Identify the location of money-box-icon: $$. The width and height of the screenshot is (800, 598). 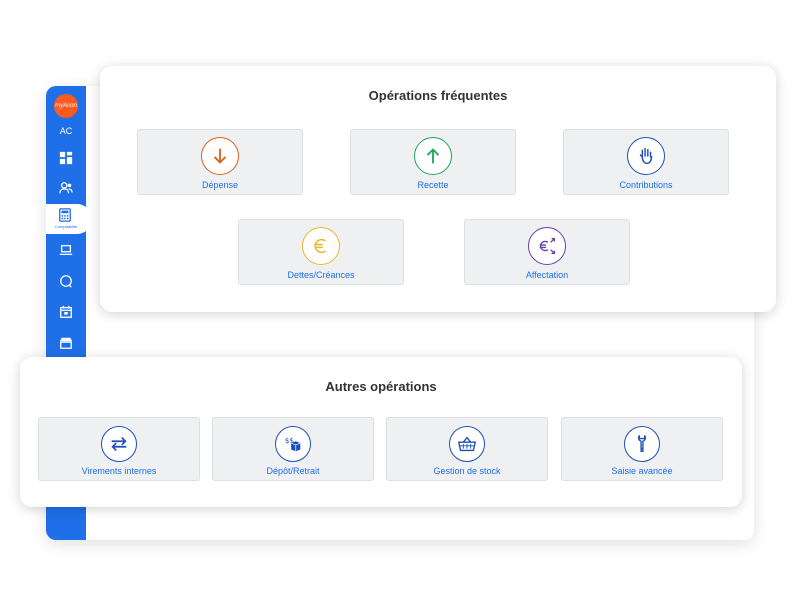
(293, 444).